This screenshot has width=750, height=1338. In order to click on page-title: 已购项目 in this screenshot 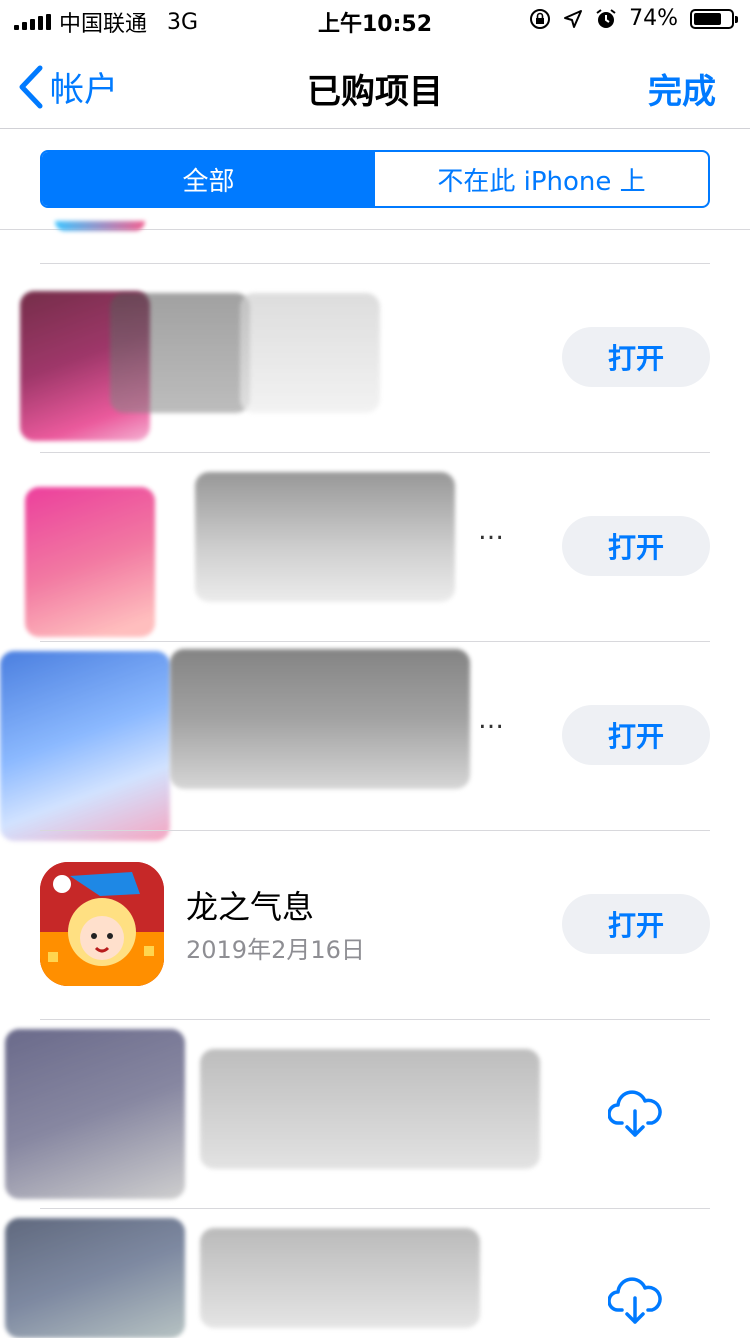, I will do `click(375, 92)`.